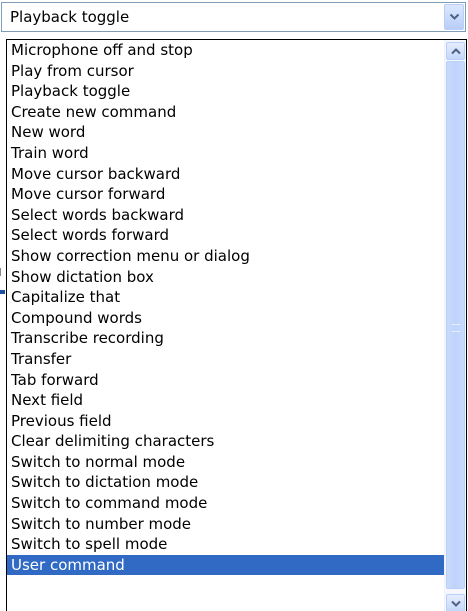 This screenshot has height=611, width=468. I want to click on dropdown-item: Move cursor forward, so click(225, 194).